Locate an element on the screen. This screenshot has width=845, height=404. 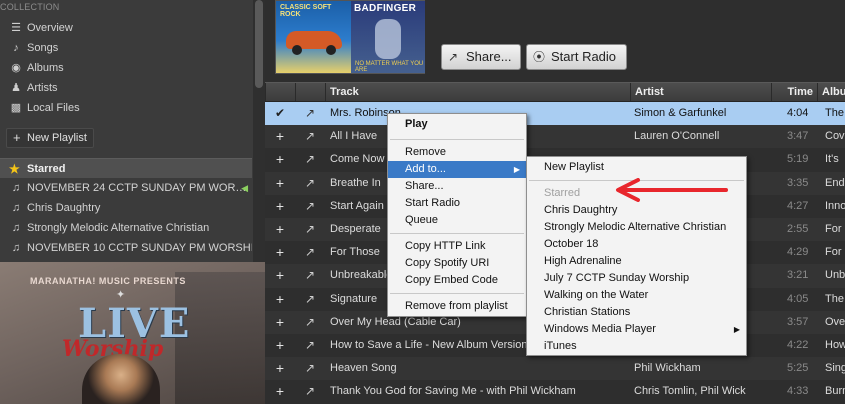
track-album: How is located at coordinates (835, 345).